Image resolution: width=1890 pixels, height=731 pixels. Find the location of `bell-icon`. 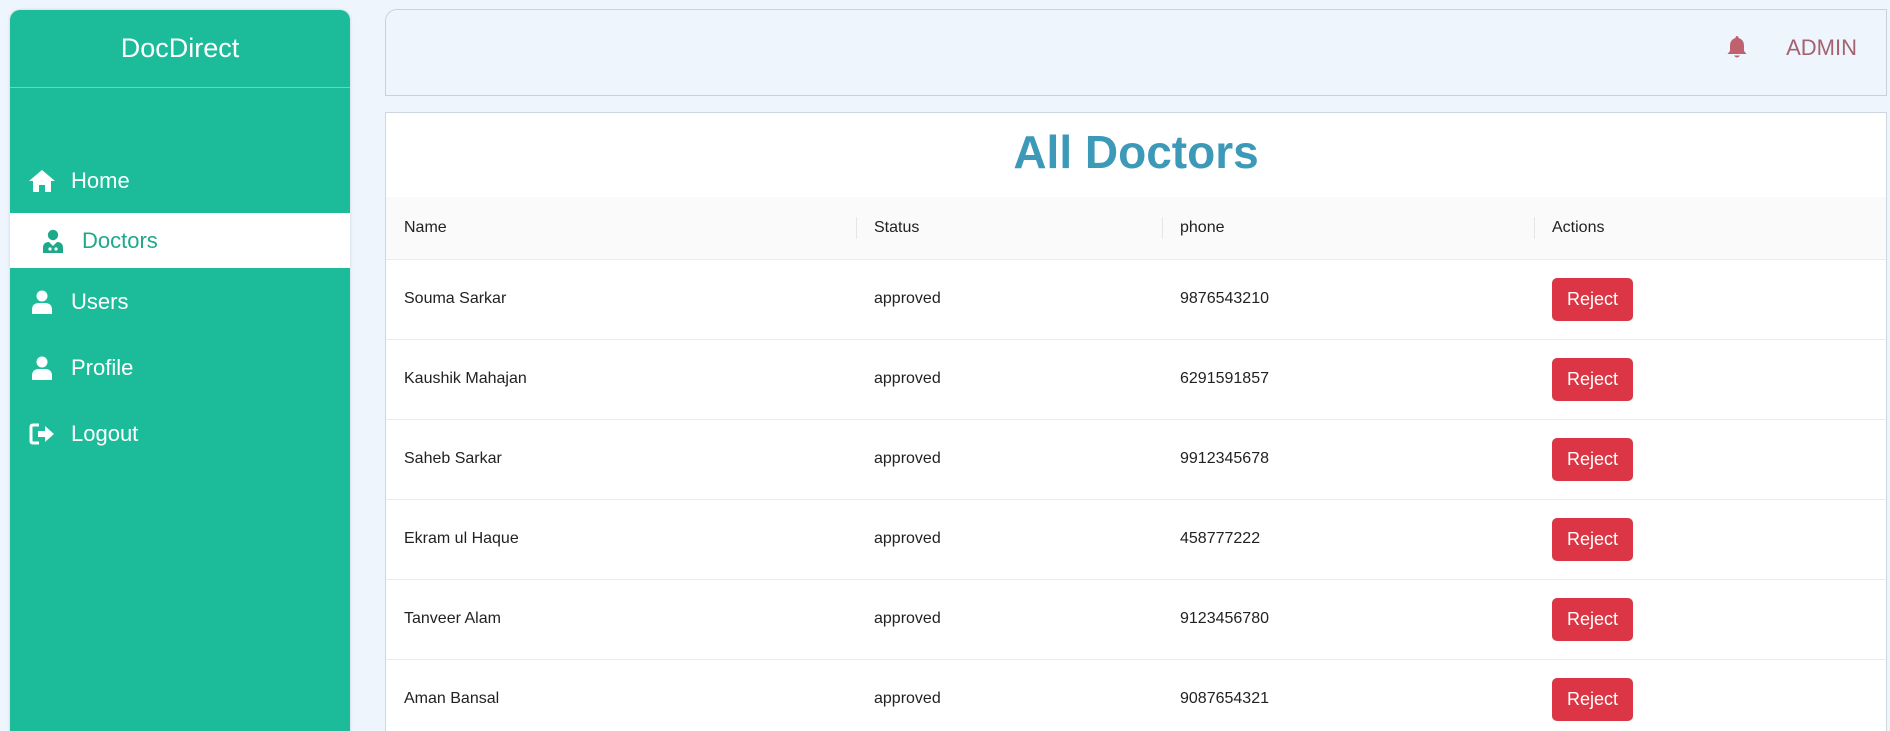

bell-icon is located at coordinates (1737, 47).